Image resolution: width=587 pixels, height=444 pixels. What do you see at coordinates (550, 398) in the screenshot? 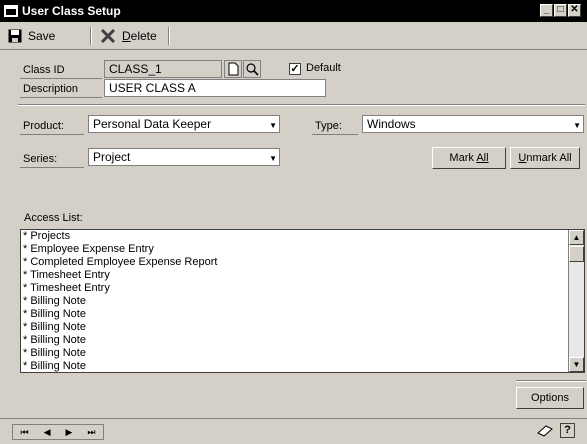
I see `options-button: Options` at bounding box center [550, 398].